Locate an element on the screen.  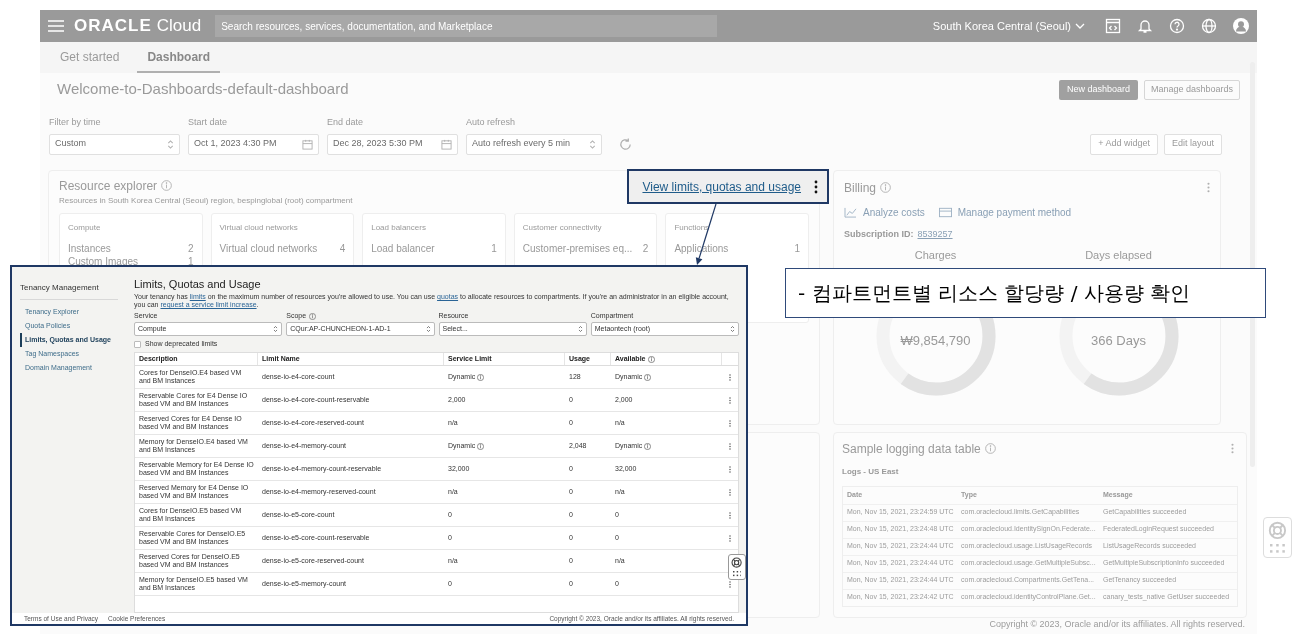
copyright-text: Copyright © 2023, Oracle and/or its affiliates. All rights reserved. is located at coordinates (1117, 624).